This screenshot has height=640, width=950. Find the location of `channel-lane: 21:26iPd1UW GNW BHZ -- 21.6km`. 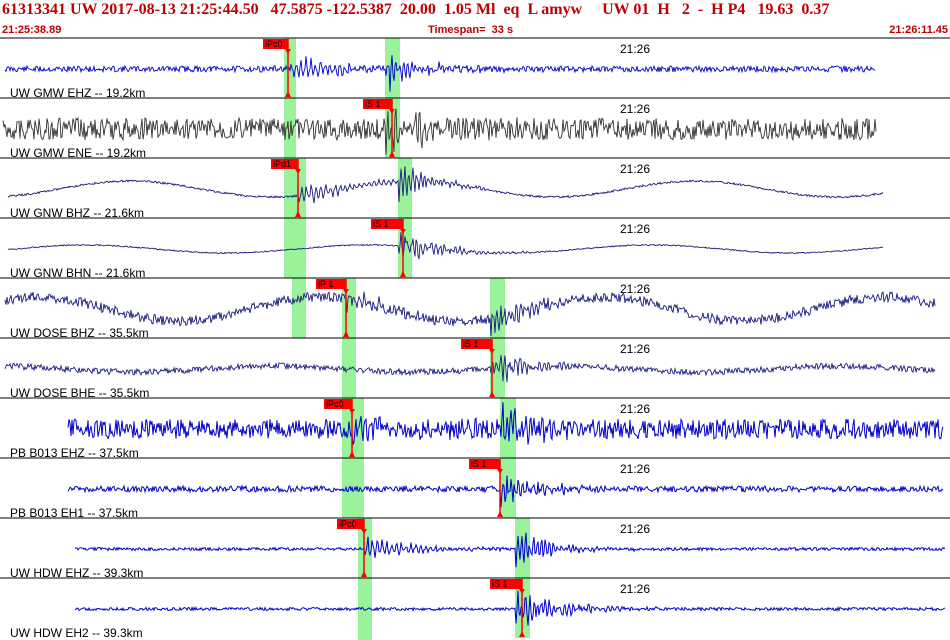

channel-lane: 21:26iPd1UW GNW BHZ -- 21.6km is located at coordinates (475, 188).